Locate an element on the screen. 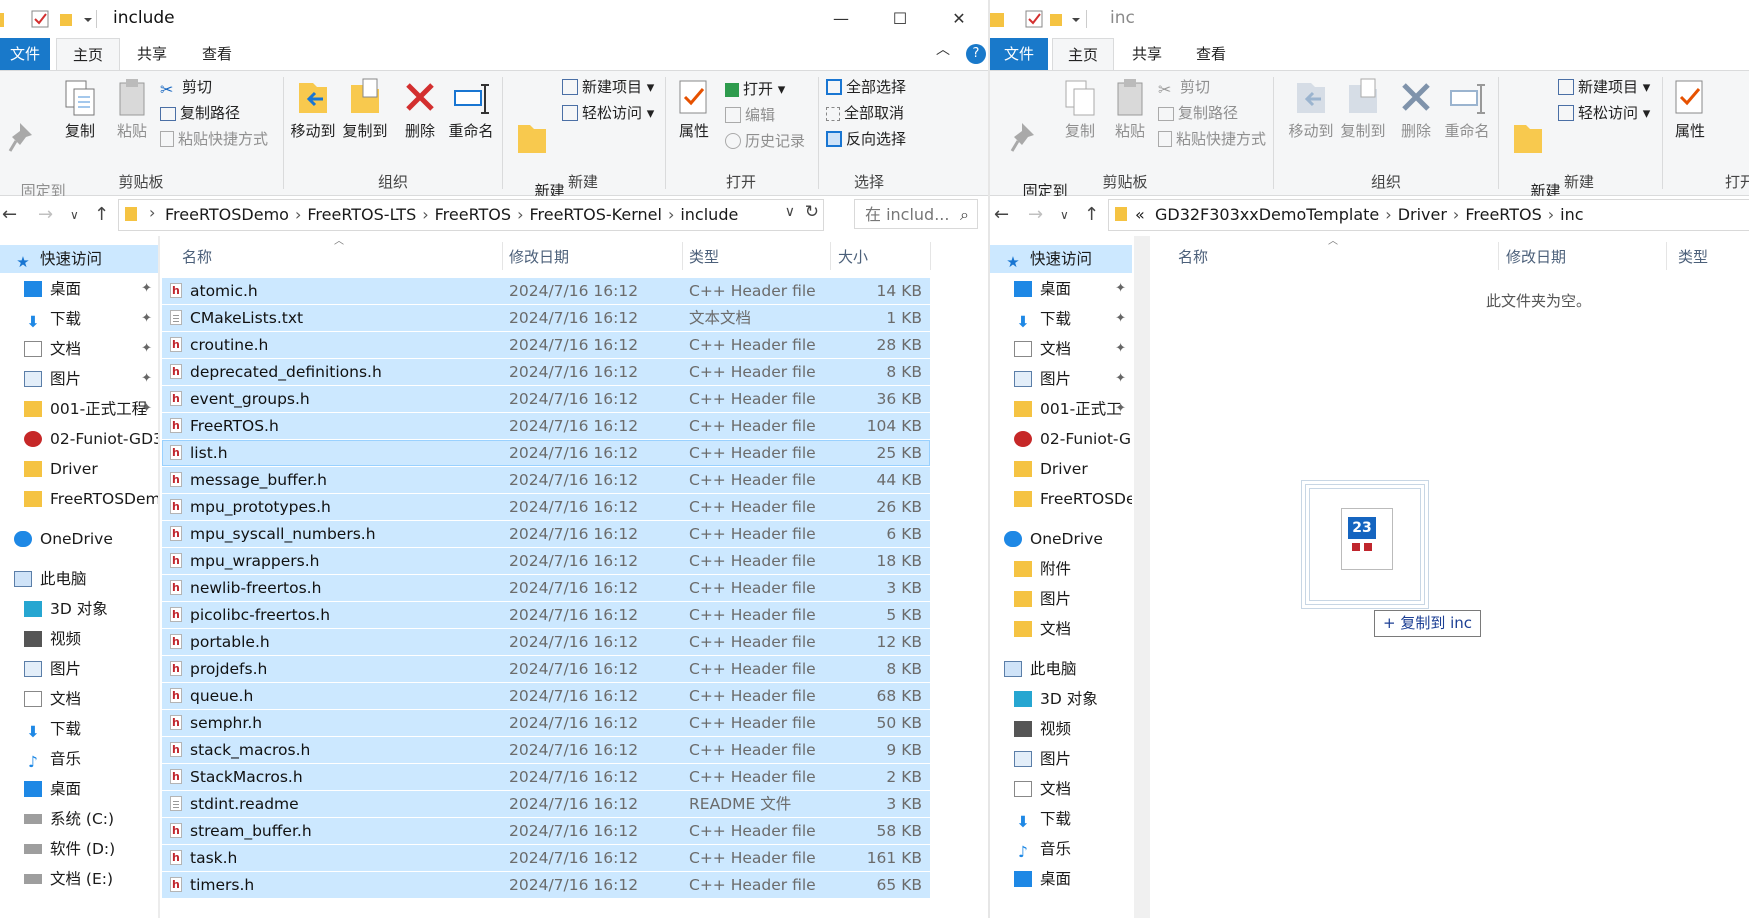 This screenshot has height=918, width=1749. breadcrumb-item: FreeRTOSDemo is located at coordinates (227, 214).